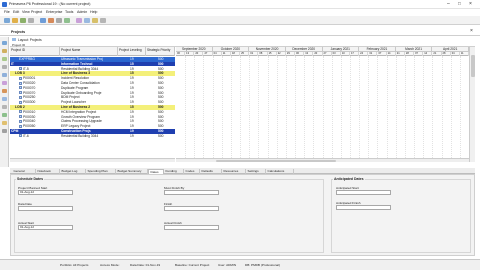 The image size is (480, 270). Describe the element at coordinates (472, 104) in the screenshot. I see `vertical-scrollbar` at that location.